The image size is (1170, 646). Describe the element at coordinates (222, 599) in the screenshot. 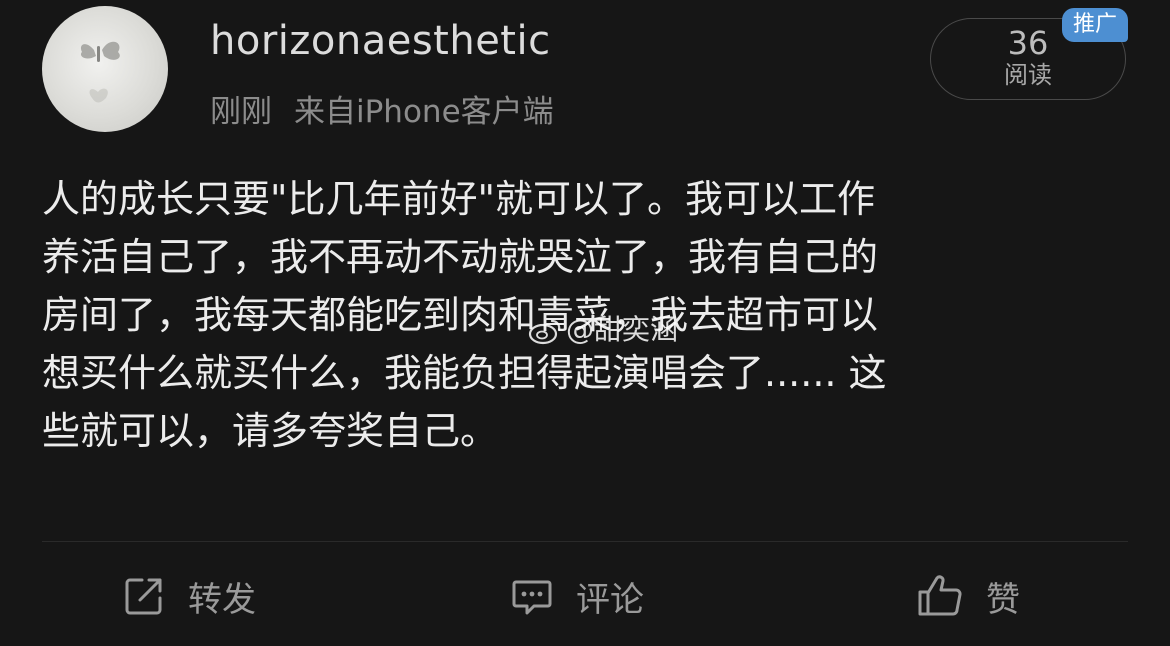

I see `repost-label: 转发` at that location.